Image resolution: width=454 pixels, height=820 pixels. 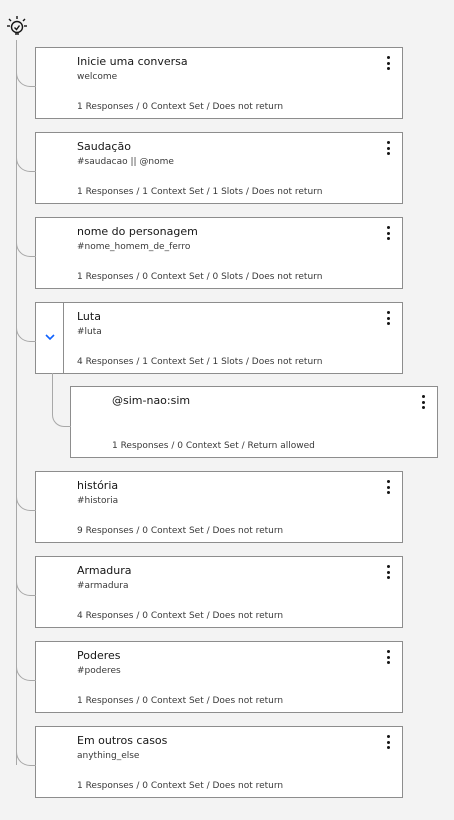 I want to click on node-condition: #nome_homem_de_ferro, so click(x=134, y=247).